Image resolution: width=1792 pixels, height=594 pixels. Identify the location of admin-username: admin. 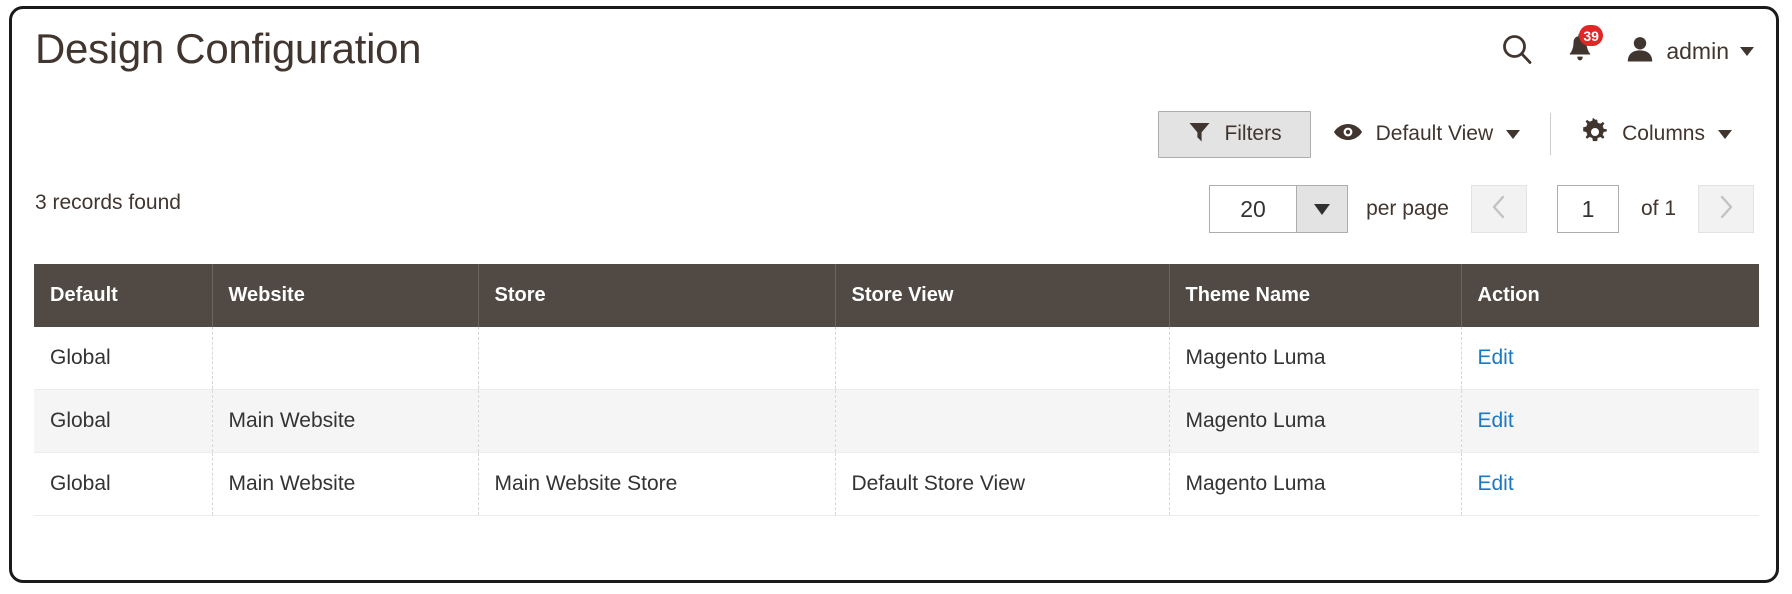
(1697, 50).